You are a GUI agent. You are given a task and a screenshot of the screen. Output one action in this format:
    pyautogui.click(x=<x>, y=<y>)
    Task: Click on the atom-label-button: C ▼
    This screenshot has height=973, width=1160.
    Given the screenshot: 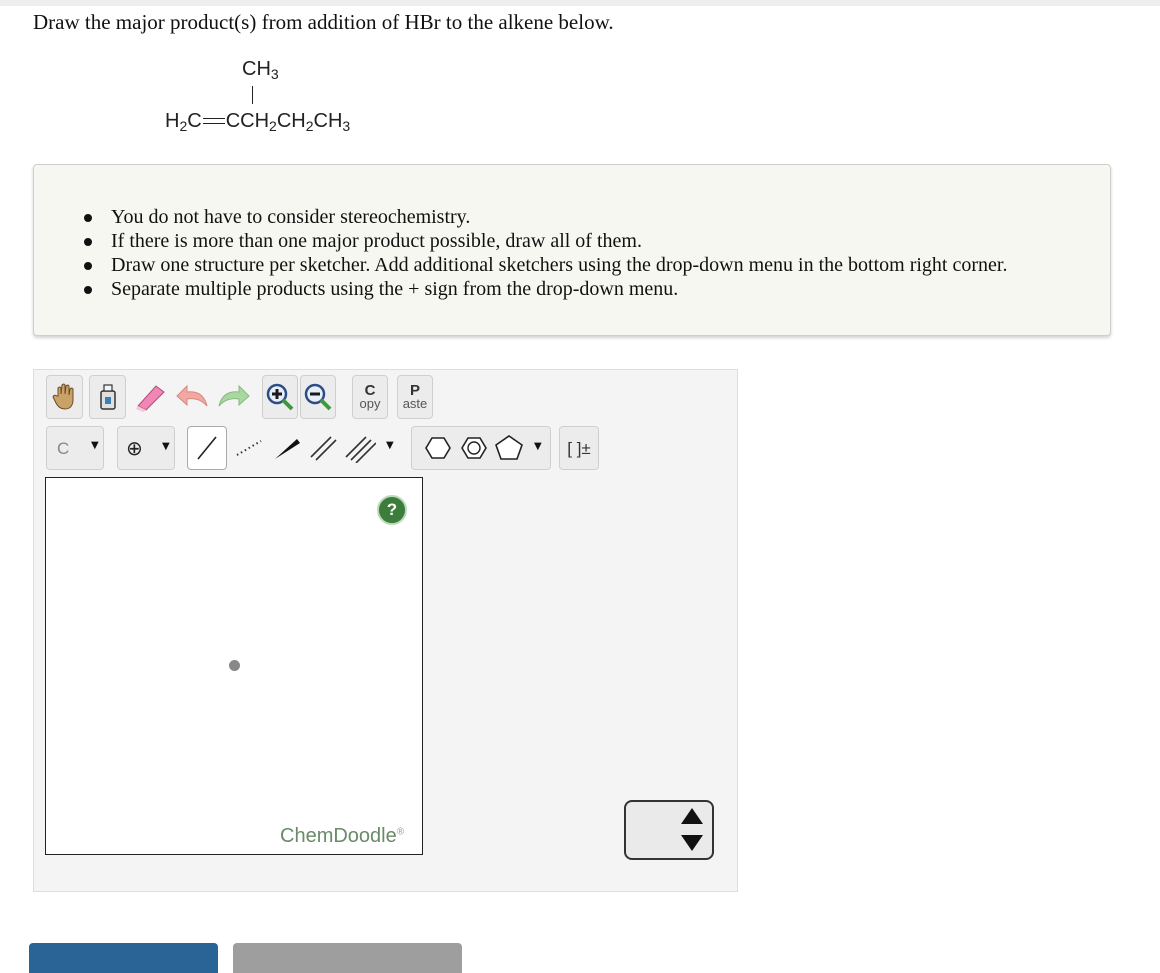 What is the action you would take?
    pyautogui.click(x=75, y=448)
    